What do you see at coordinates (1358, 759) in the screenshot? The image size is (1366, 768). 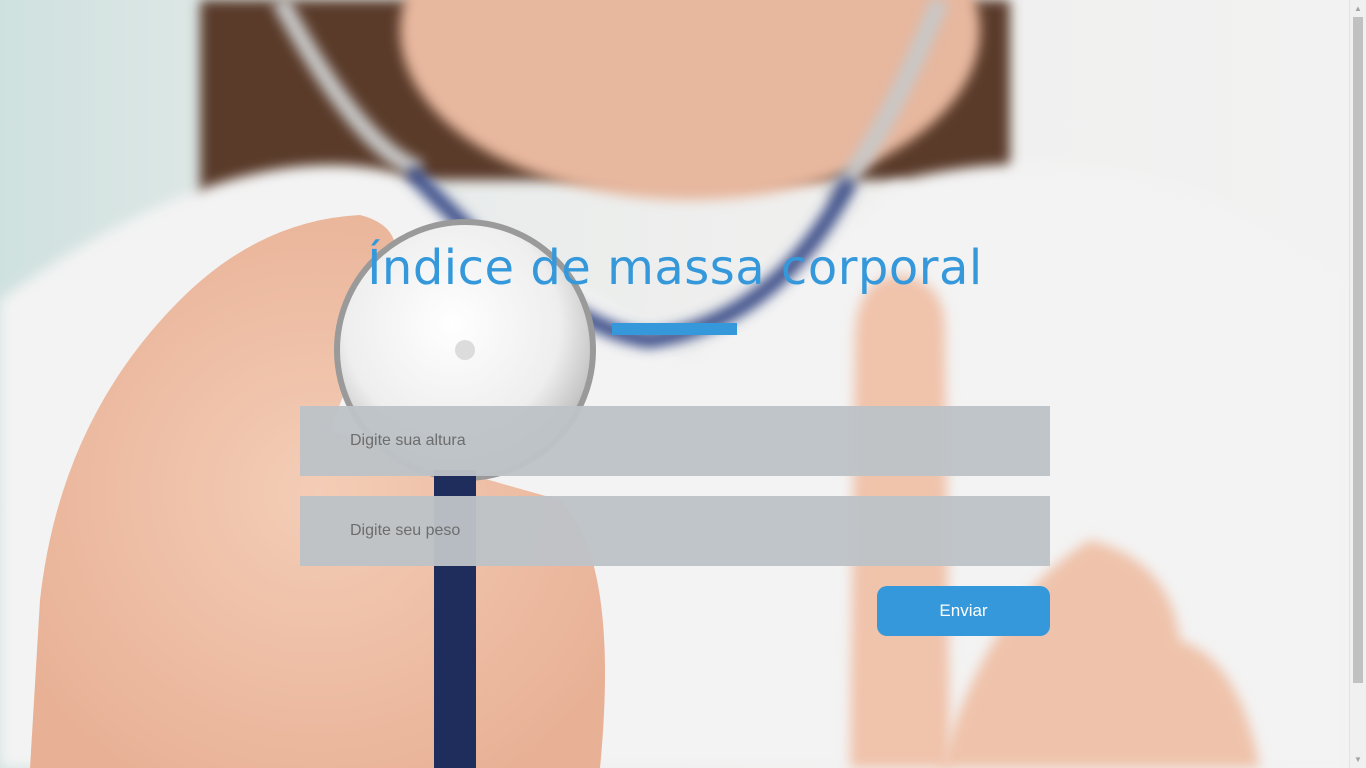 I see `scroll-down-arrow-icon: ▼` at bounding box center [1358, 759].